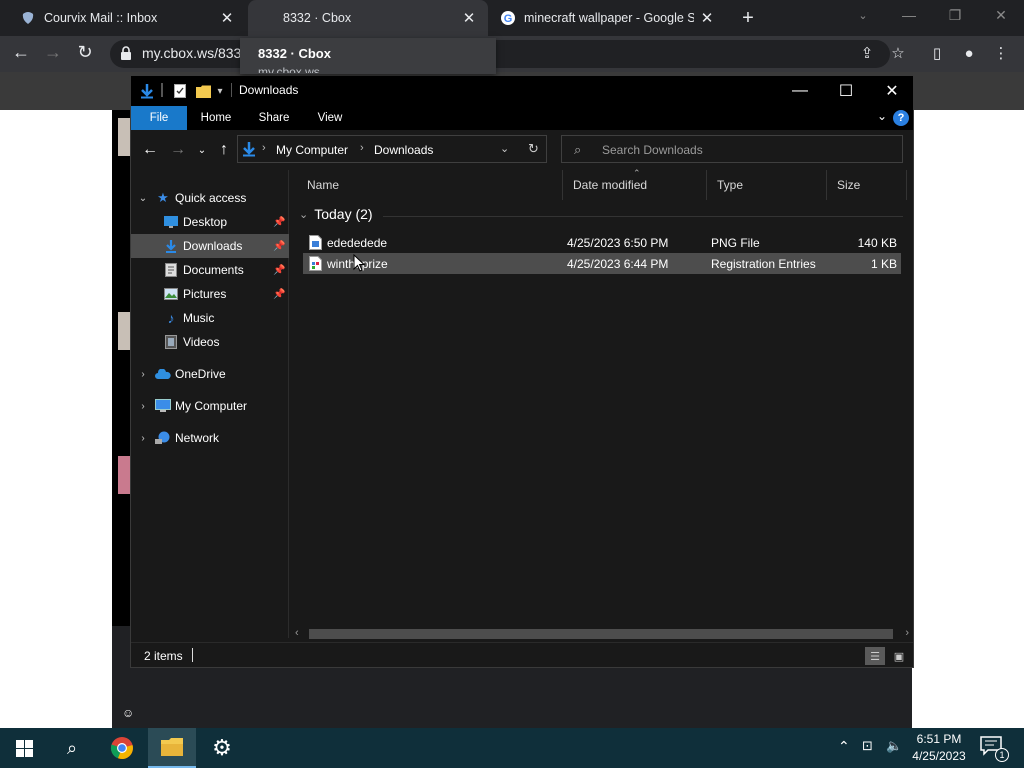 This screenshot has width=1024, height=768. I want to click on nav-item-videos: Videos, so click(210, 342).